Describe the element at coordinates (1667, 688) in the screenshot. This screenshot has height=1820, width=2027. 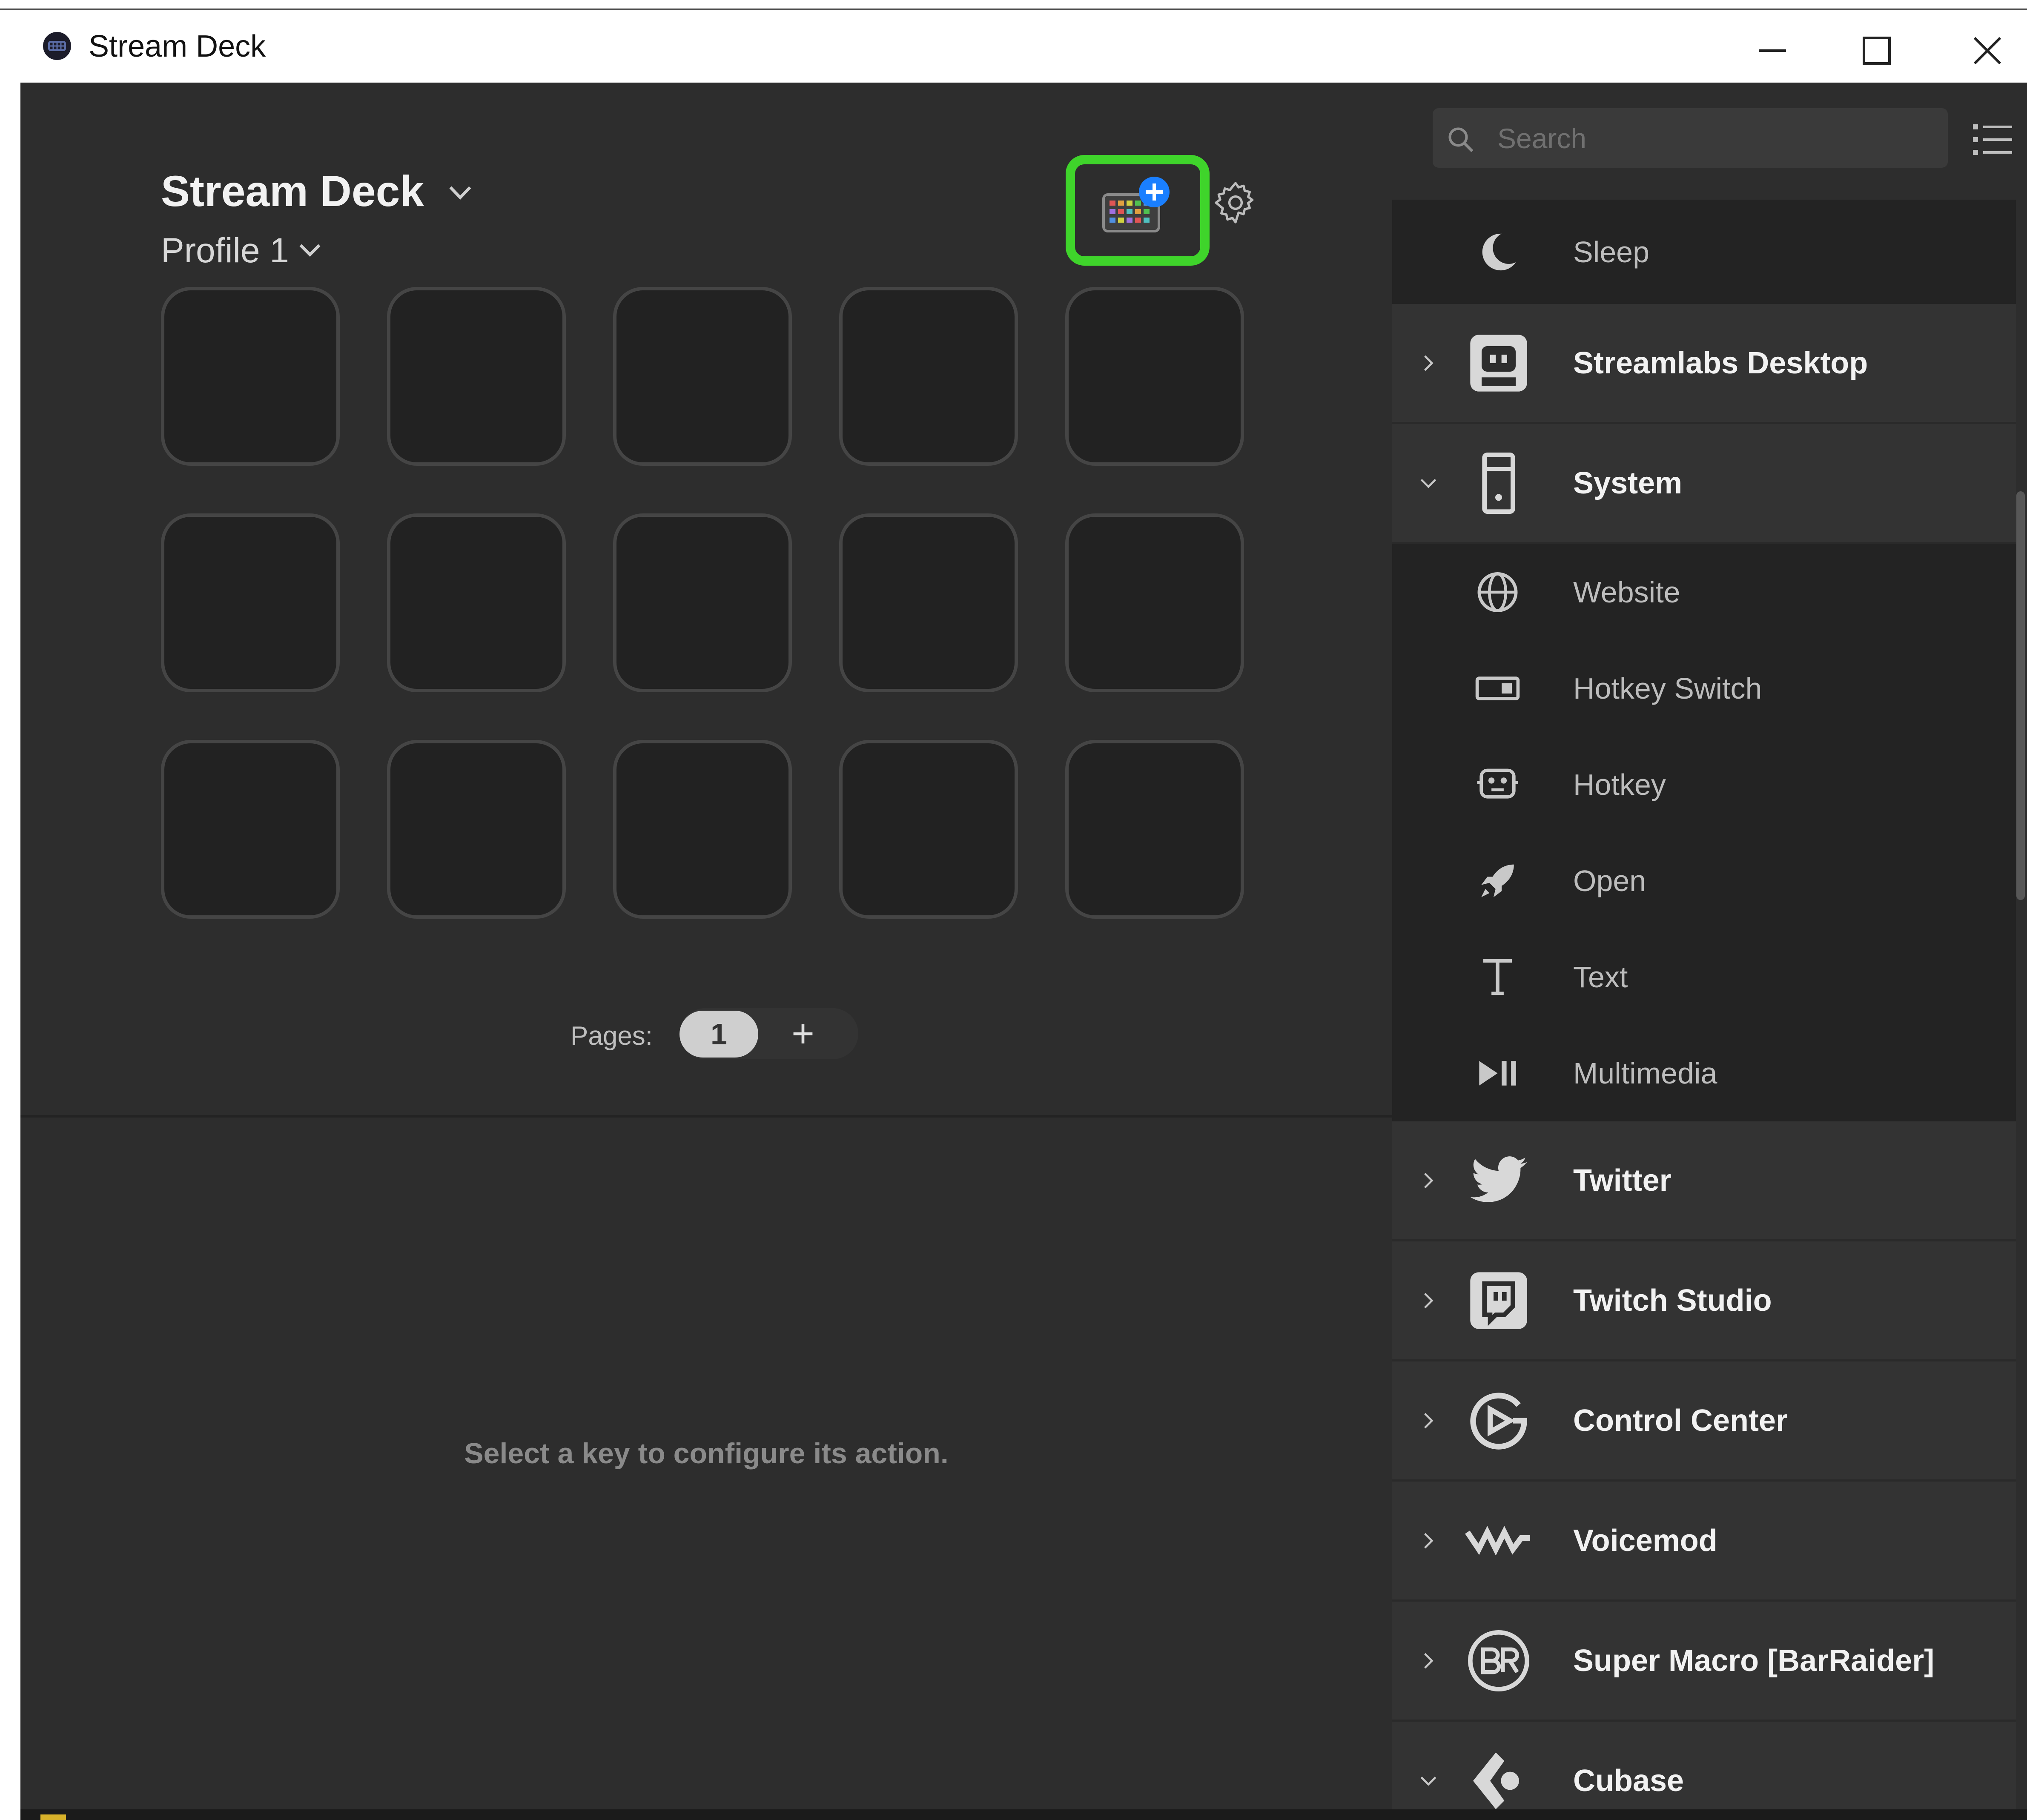
I see `action-label: Hotkey Switch` at that location.